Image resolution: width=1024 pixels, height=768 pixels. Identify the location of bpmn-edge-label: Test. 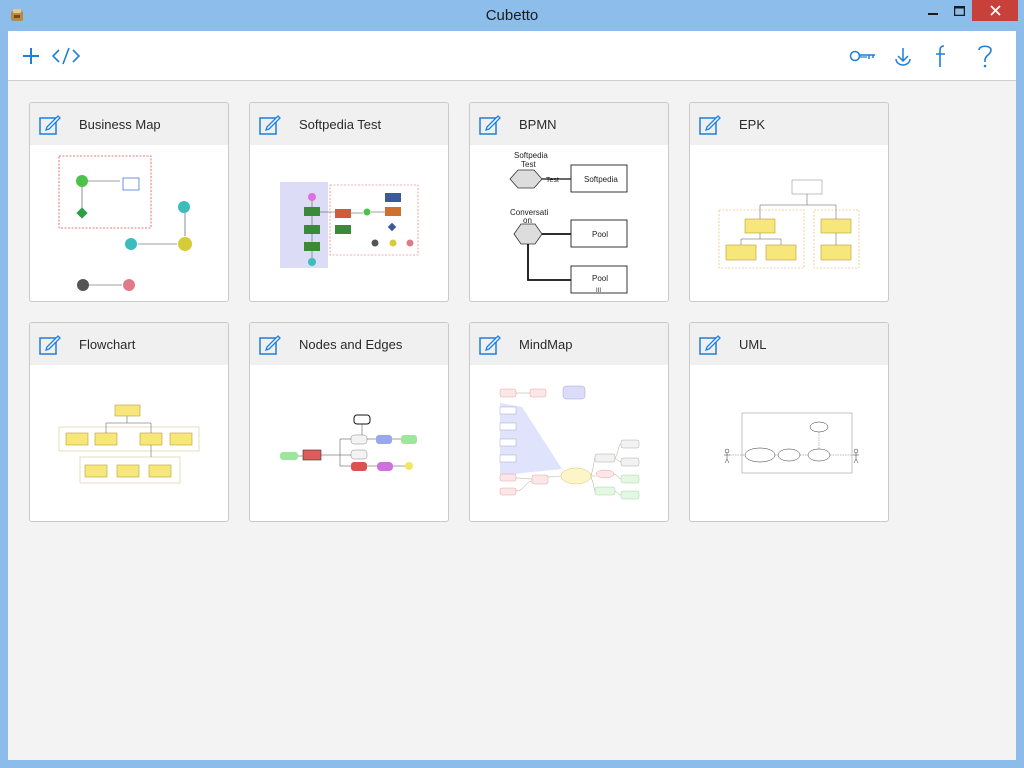
(552, 180).